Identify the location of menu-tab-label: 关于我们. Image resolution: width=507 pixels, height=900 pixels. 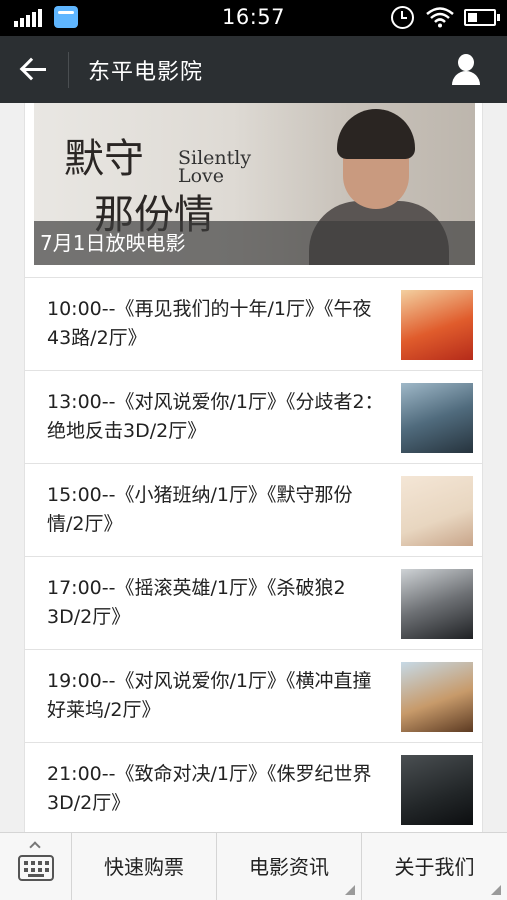
(434, 867).